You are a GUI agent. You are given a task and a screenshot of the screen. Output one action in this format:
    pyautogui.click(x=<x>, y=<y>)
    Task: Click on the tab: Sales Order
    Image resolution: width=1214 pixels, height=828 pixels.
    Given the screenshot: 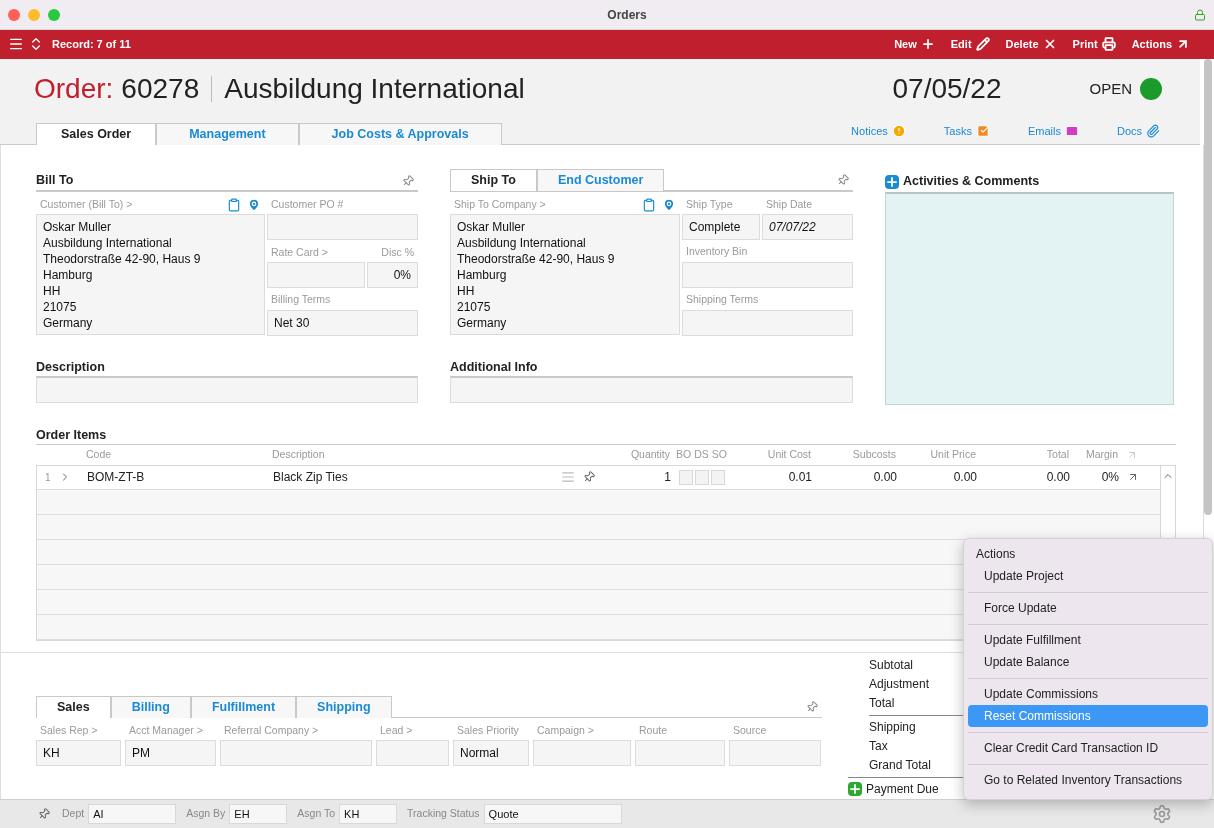 What is the action you would take?
    pyautogui.click(x=96, y=133)
    